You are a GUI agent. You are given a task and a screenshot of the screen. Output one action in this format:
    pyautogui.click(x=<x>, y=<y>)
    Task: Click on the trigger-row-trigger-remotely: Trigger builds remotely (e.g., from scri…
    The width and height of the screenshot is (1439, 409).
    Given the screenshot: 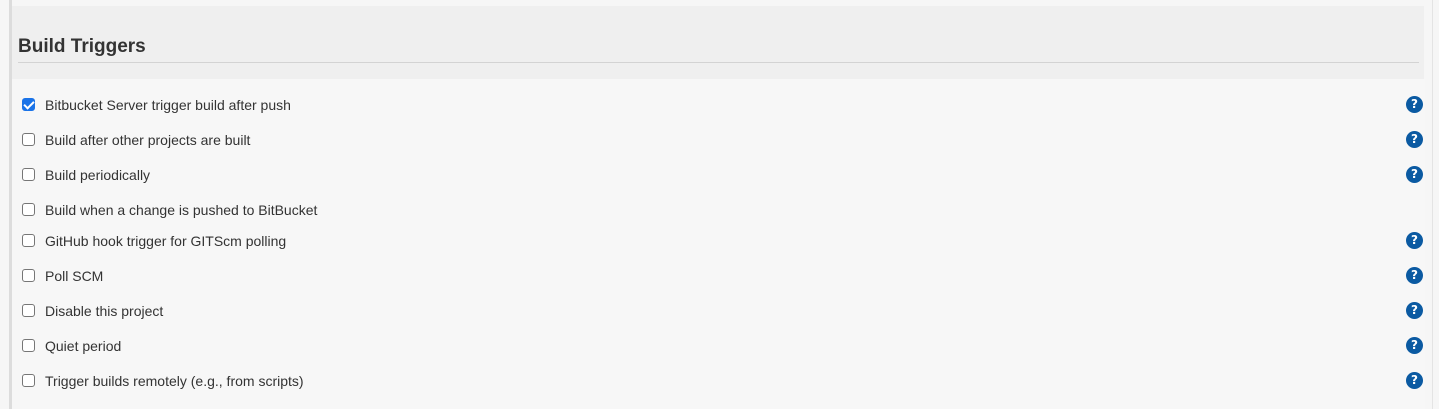 What is the action you would take?
    pyautogui.click(x=722, y=382)
    